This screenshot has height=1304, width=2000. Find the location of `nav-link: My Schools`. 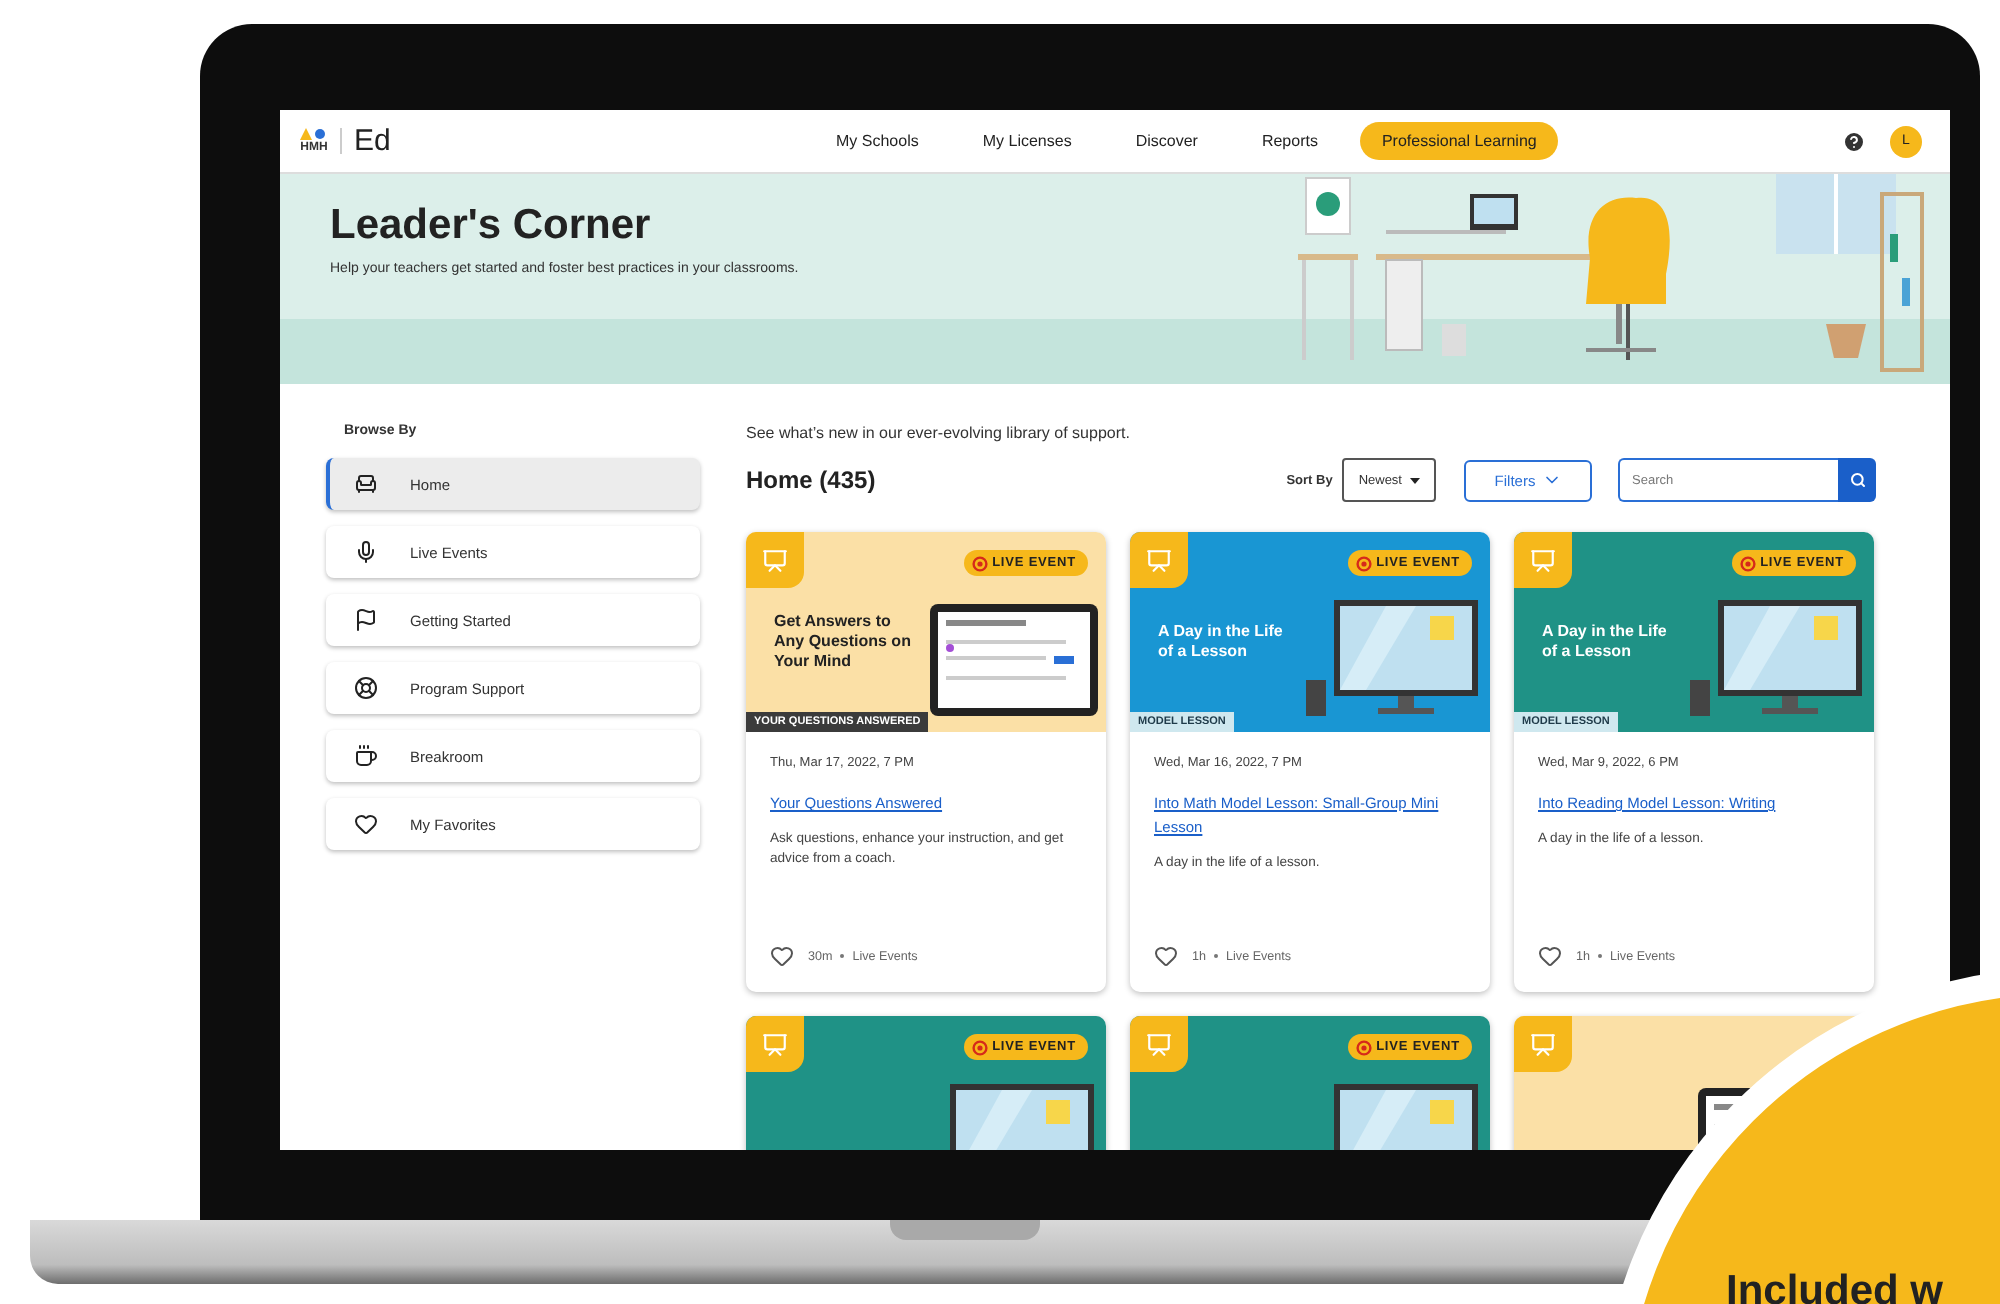

nav-link: My Schools is located at coordinates (877, 141).